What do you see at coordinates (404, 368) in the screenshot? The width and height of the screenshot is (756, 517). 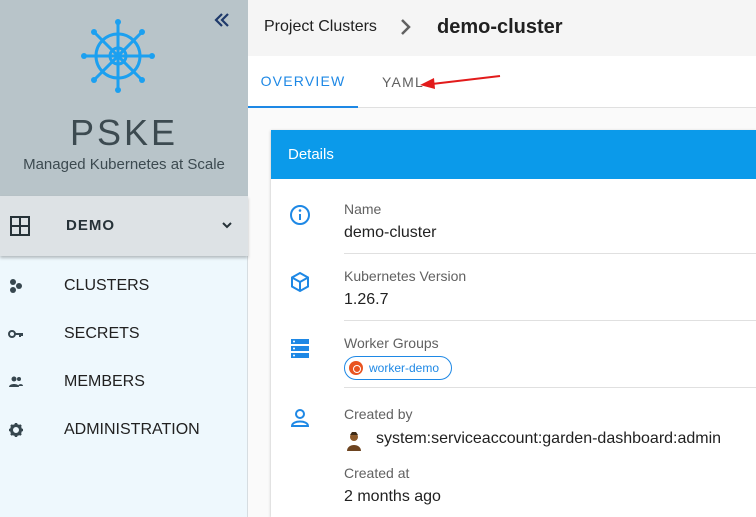 I see `worker-group-name: worker-demo` at bounding box center [404, 368].